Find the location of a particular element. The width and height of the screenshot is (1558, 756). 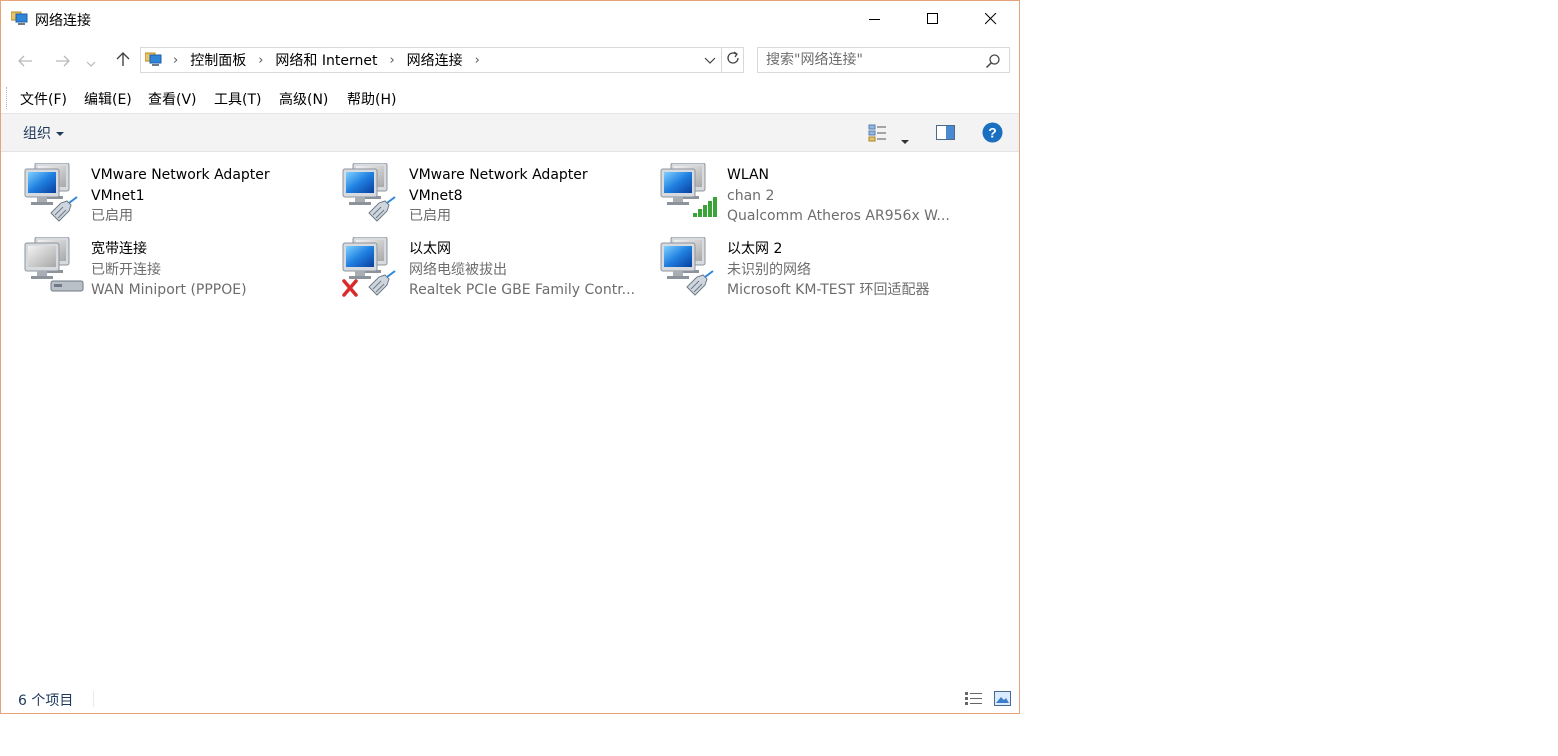

connection-status: 已断开连接 is located at coordinates (126, 269).